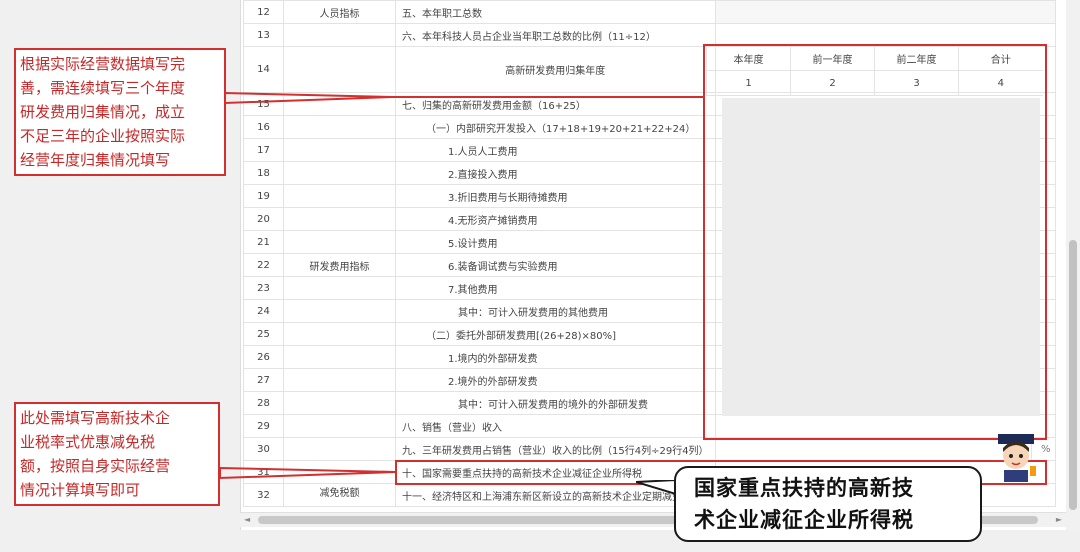 This screenshot has width=1080, height=552. What do you see at coordinates (95, 454) in the screenshot?
I see `bottom-annotation-text: 此处需填写高新技术企 业税率式优惠减免税 额，按照自身实际经营 情况计算填写即可` at bounding box center [95, 454].